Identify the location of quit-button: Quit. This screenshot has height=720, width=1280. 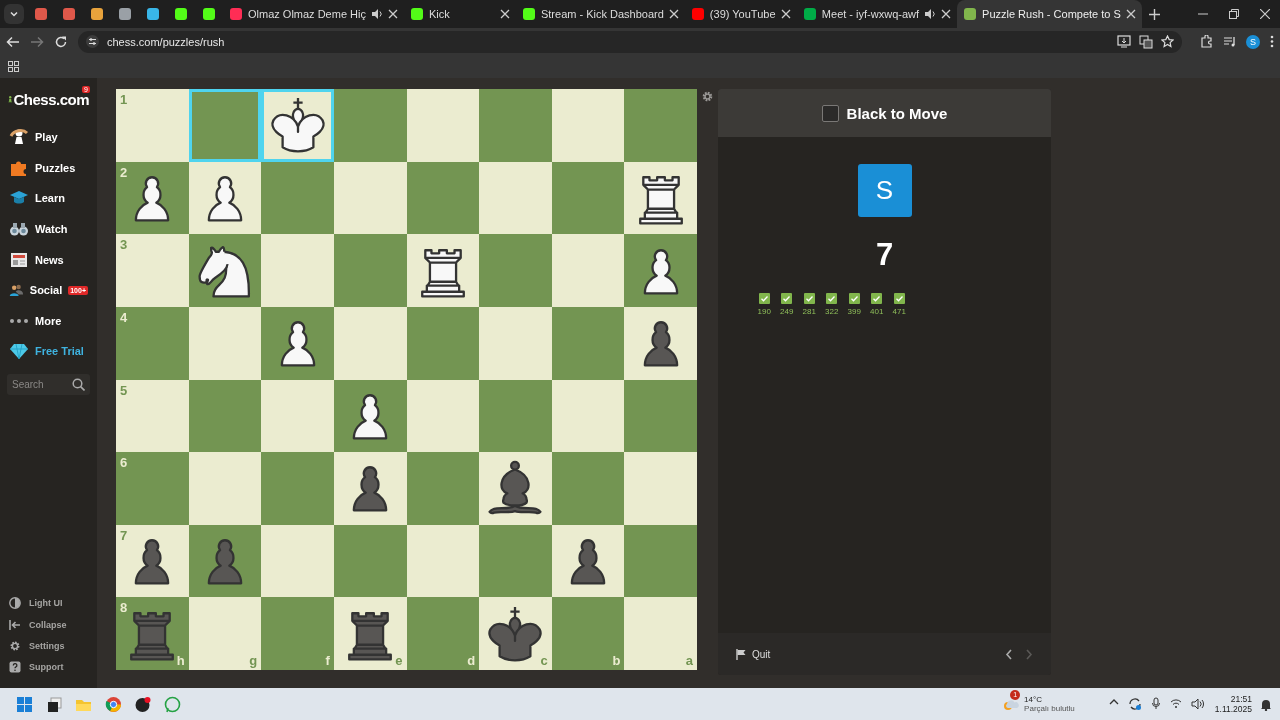
(753, 654).